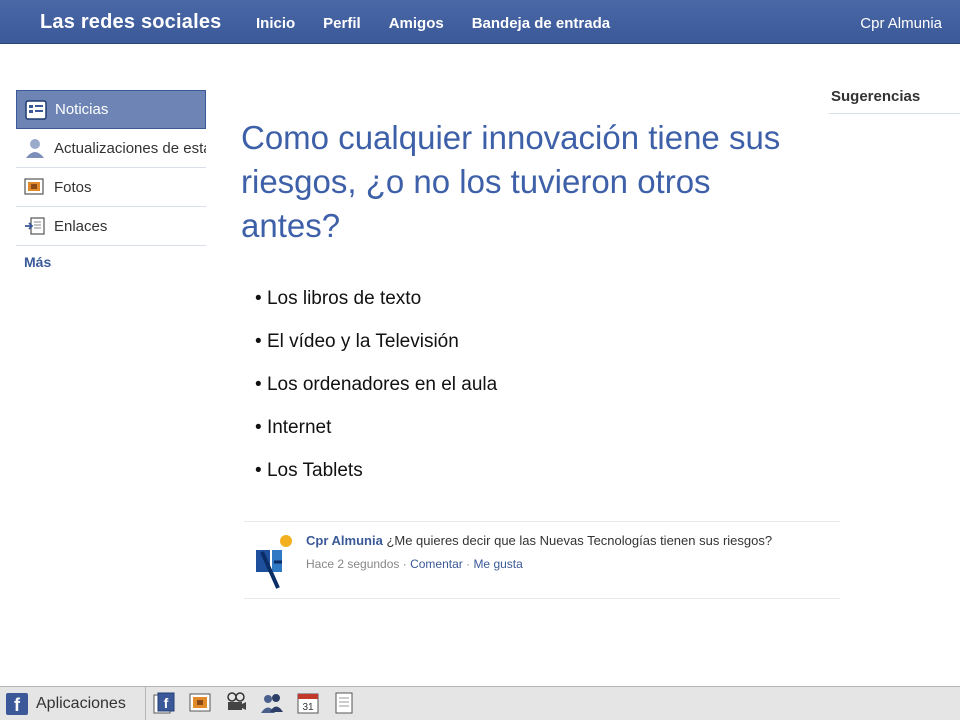  What do you see at coordinates (447, 23) in the screenshot?
I see `top-nav: Inicio Perfil Amigos Bandeja de entrada` at bounding box center [447, 23].